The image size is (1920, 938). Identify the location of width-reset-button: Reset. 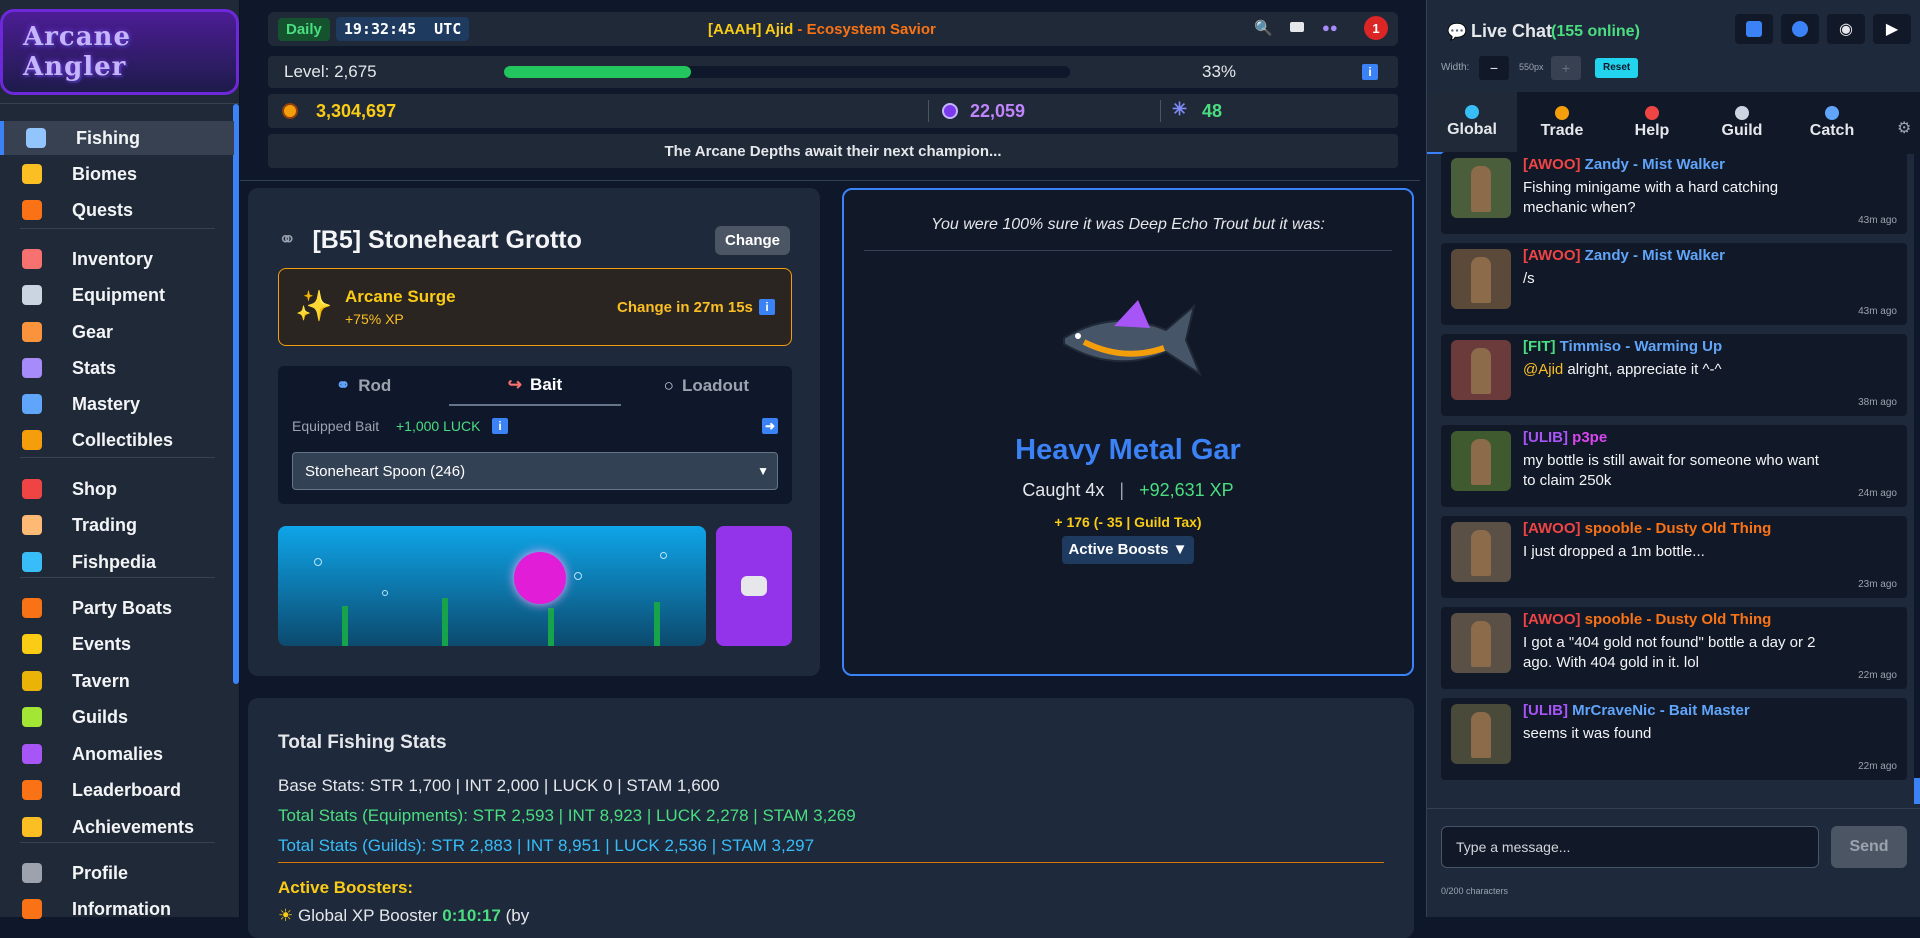
(1617, 68).